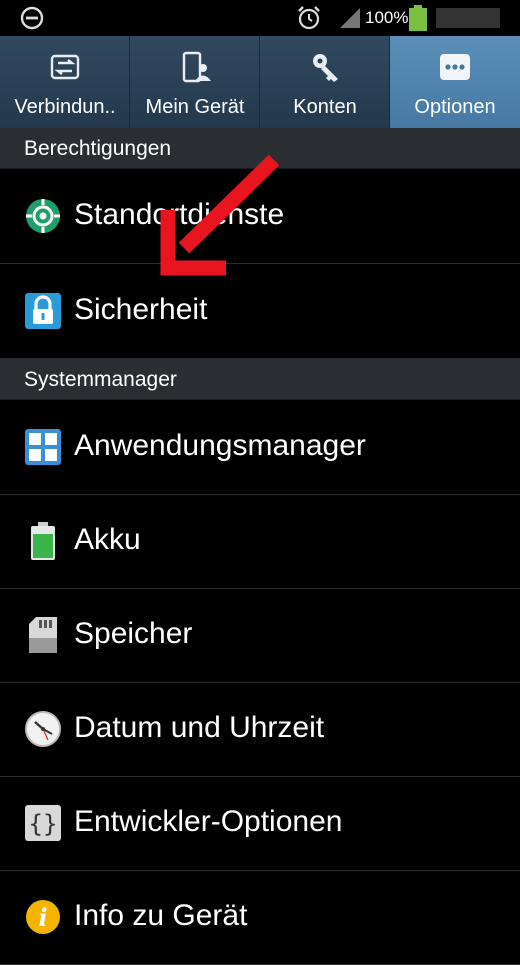 The image size is (520, 965). Describe the element at coordinates (196, 67) in the screenshot. I see `device-icon` at that location.